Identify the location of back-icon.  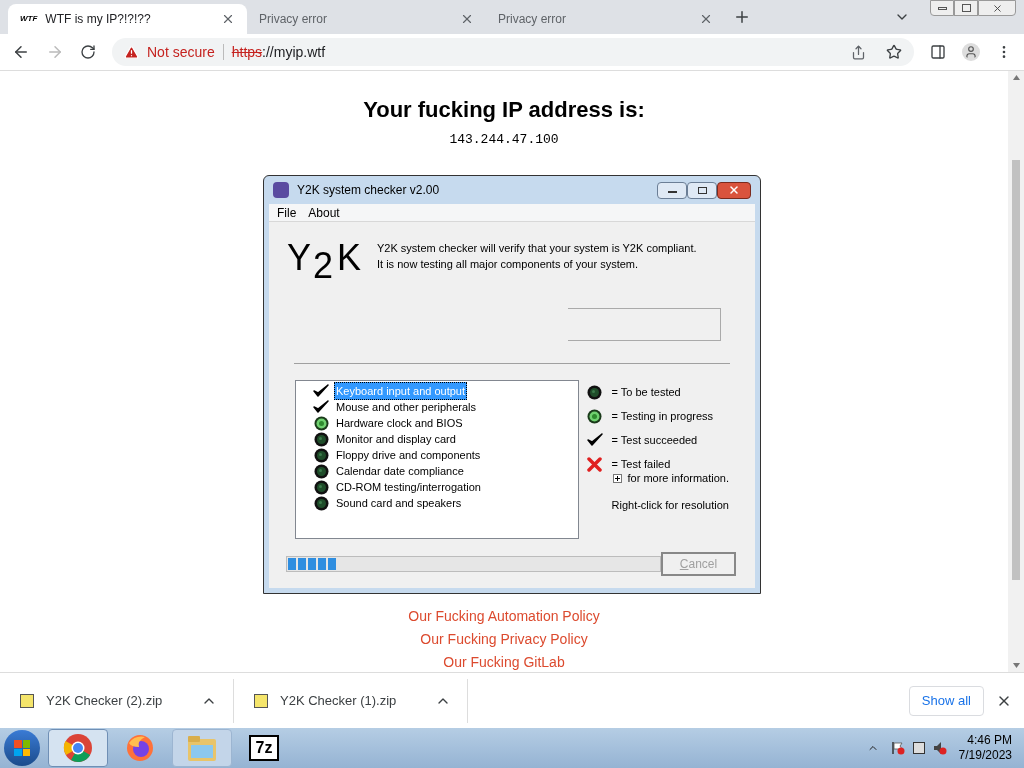
(21, 52).